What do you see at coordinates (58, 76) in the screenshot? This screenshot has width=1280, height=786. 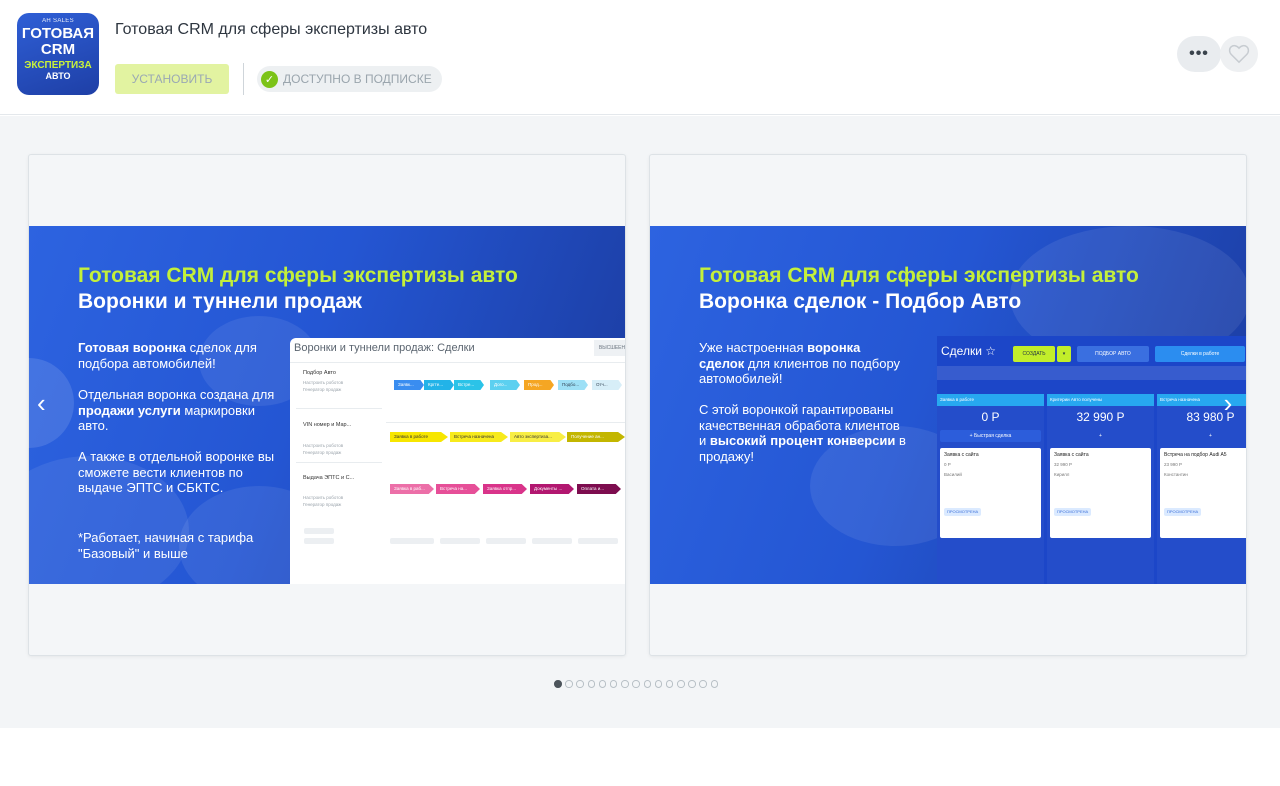 I see `app-logo-line4: АВТО` at bounding box center [58, 76].